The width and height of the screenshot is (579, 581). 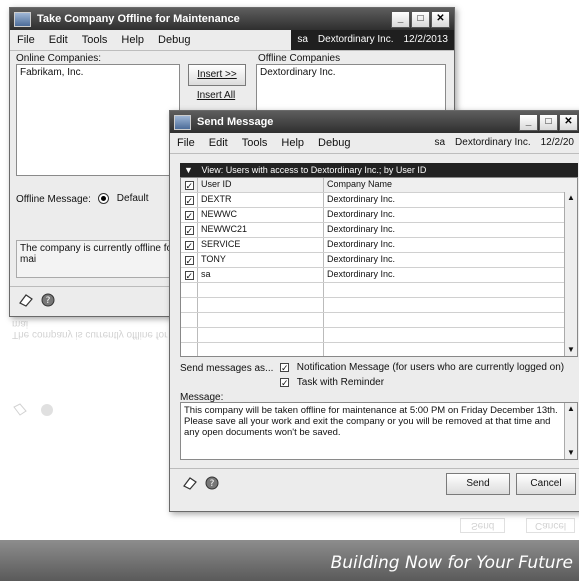 I want to click on app-icon, so click(x=22, y=19).